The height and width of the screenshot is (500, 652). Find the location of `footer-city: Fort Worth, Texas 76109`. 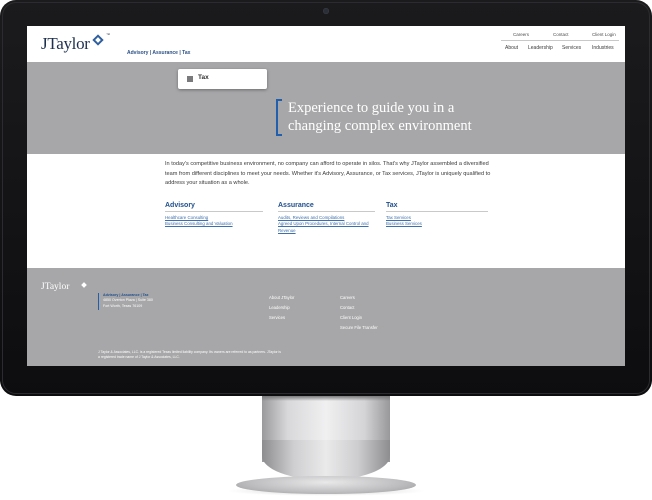

footer-city: Fort Worth, Texas 76109 is located at coordinates (123, 305).